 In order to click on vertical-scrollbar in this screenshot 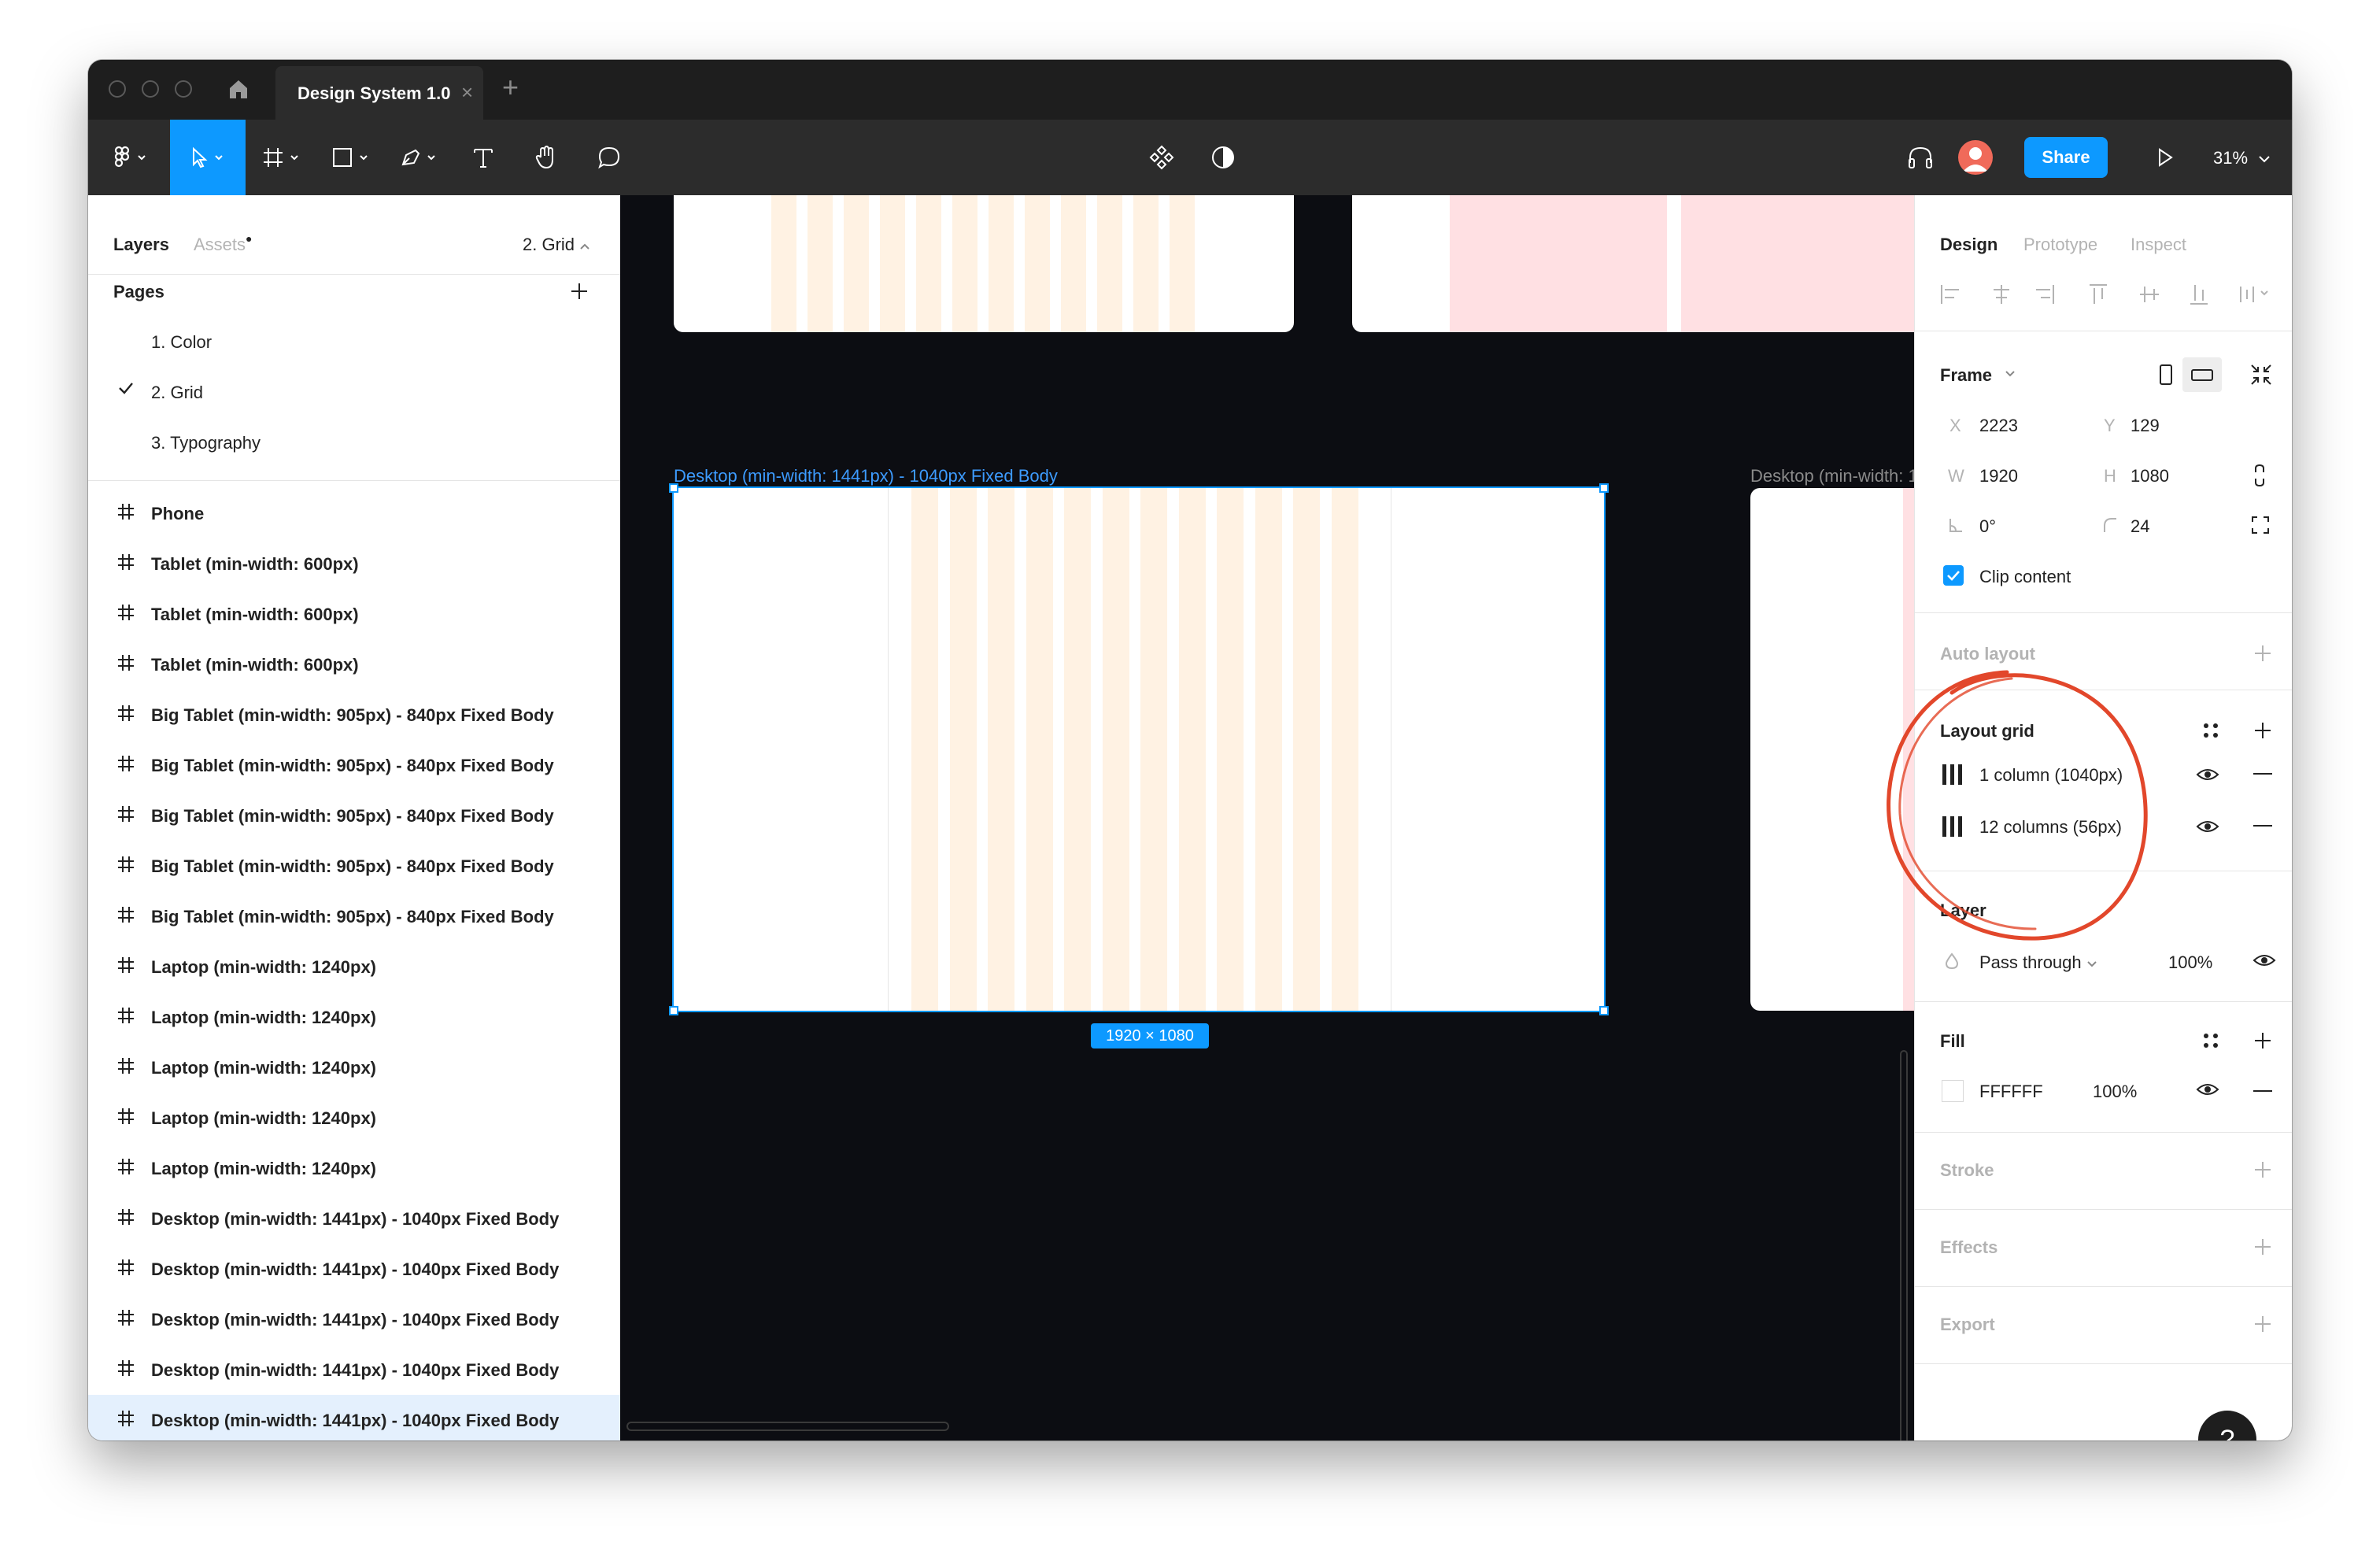, I will do `click(1904, 1245)`.